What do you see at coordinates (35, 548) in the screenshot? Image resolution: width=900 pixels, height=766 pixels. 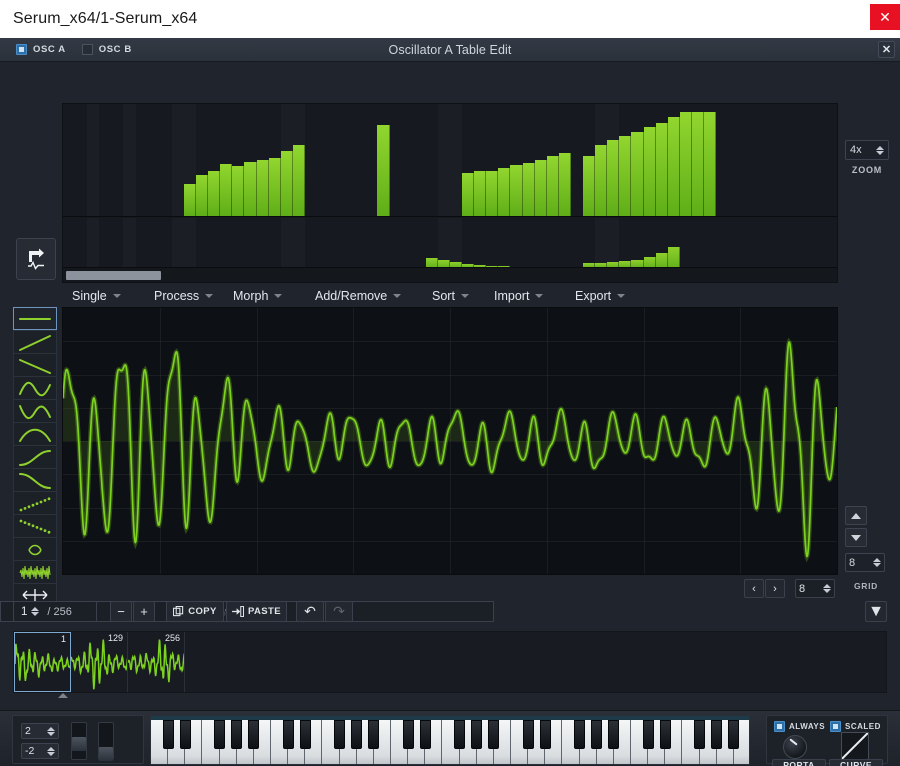 I see `tool-pinch` at bounding box center [35, 548].